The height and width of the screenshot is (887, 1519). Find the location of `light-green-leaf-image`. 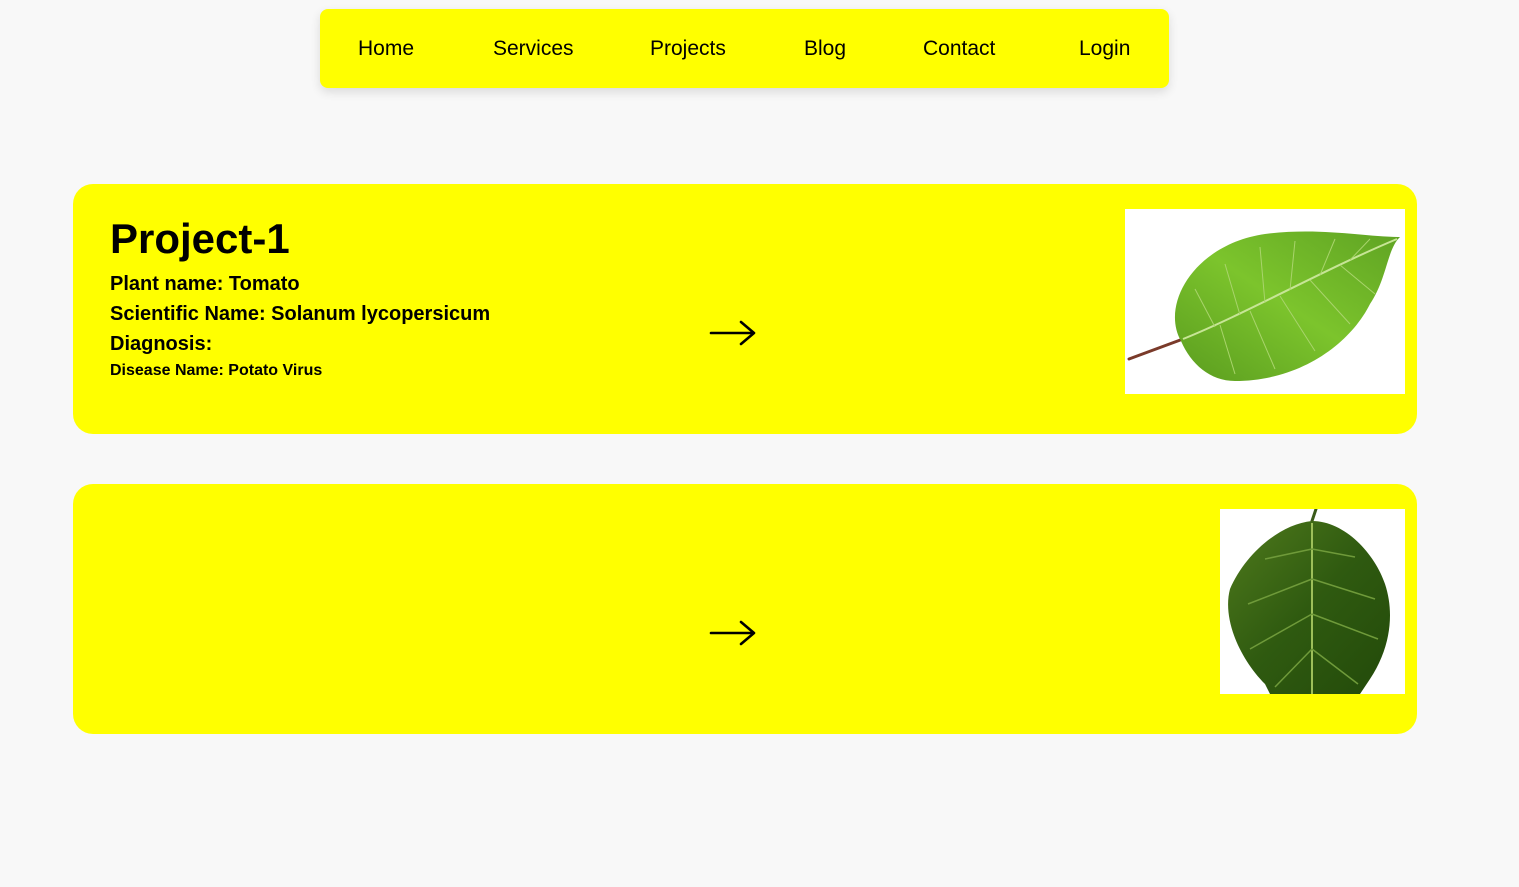

light-green-leaf-image is located at coordinates (1265, 301).